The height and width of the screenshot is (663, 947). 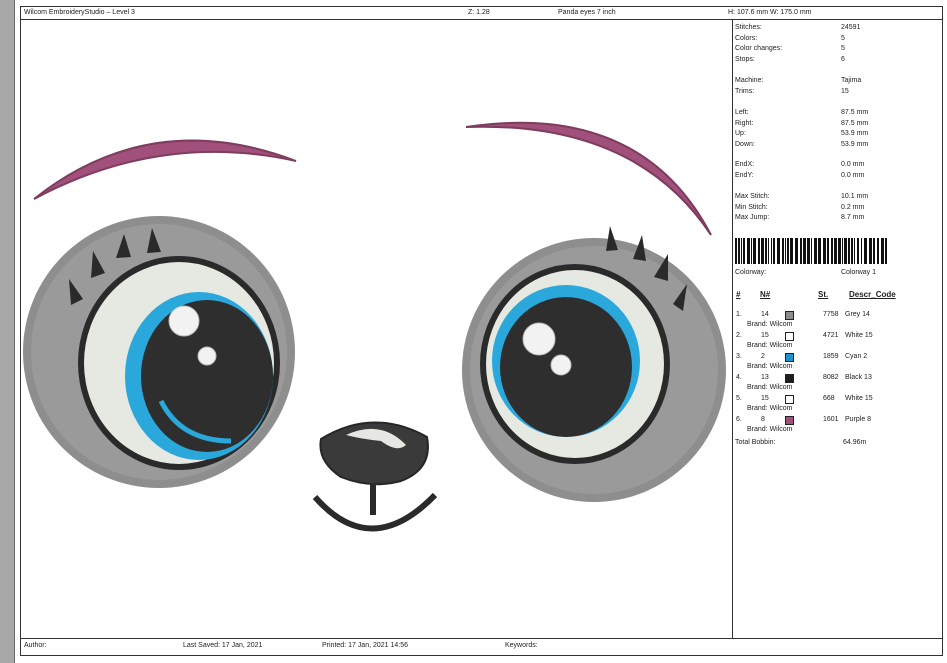 I want to click on total-bobbin-row: Total Bobbin: 64.96m, so click(x=837, y=443).